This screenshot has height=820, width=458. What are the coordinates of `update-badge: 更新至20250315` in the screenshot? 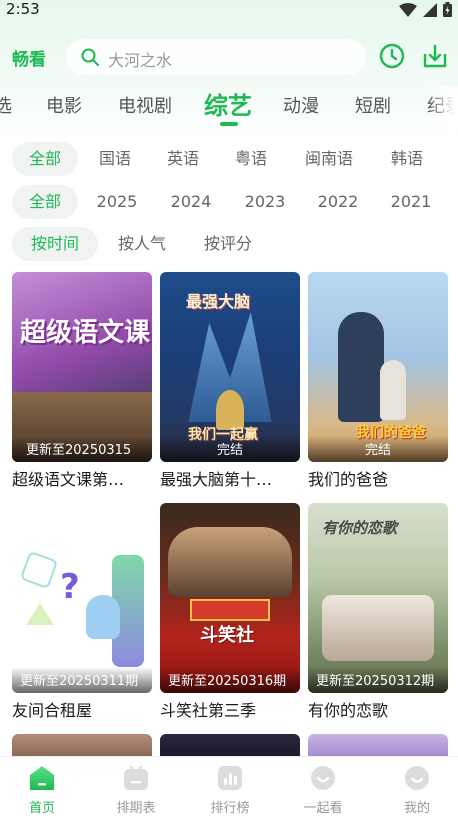 It's located at (82, 449).